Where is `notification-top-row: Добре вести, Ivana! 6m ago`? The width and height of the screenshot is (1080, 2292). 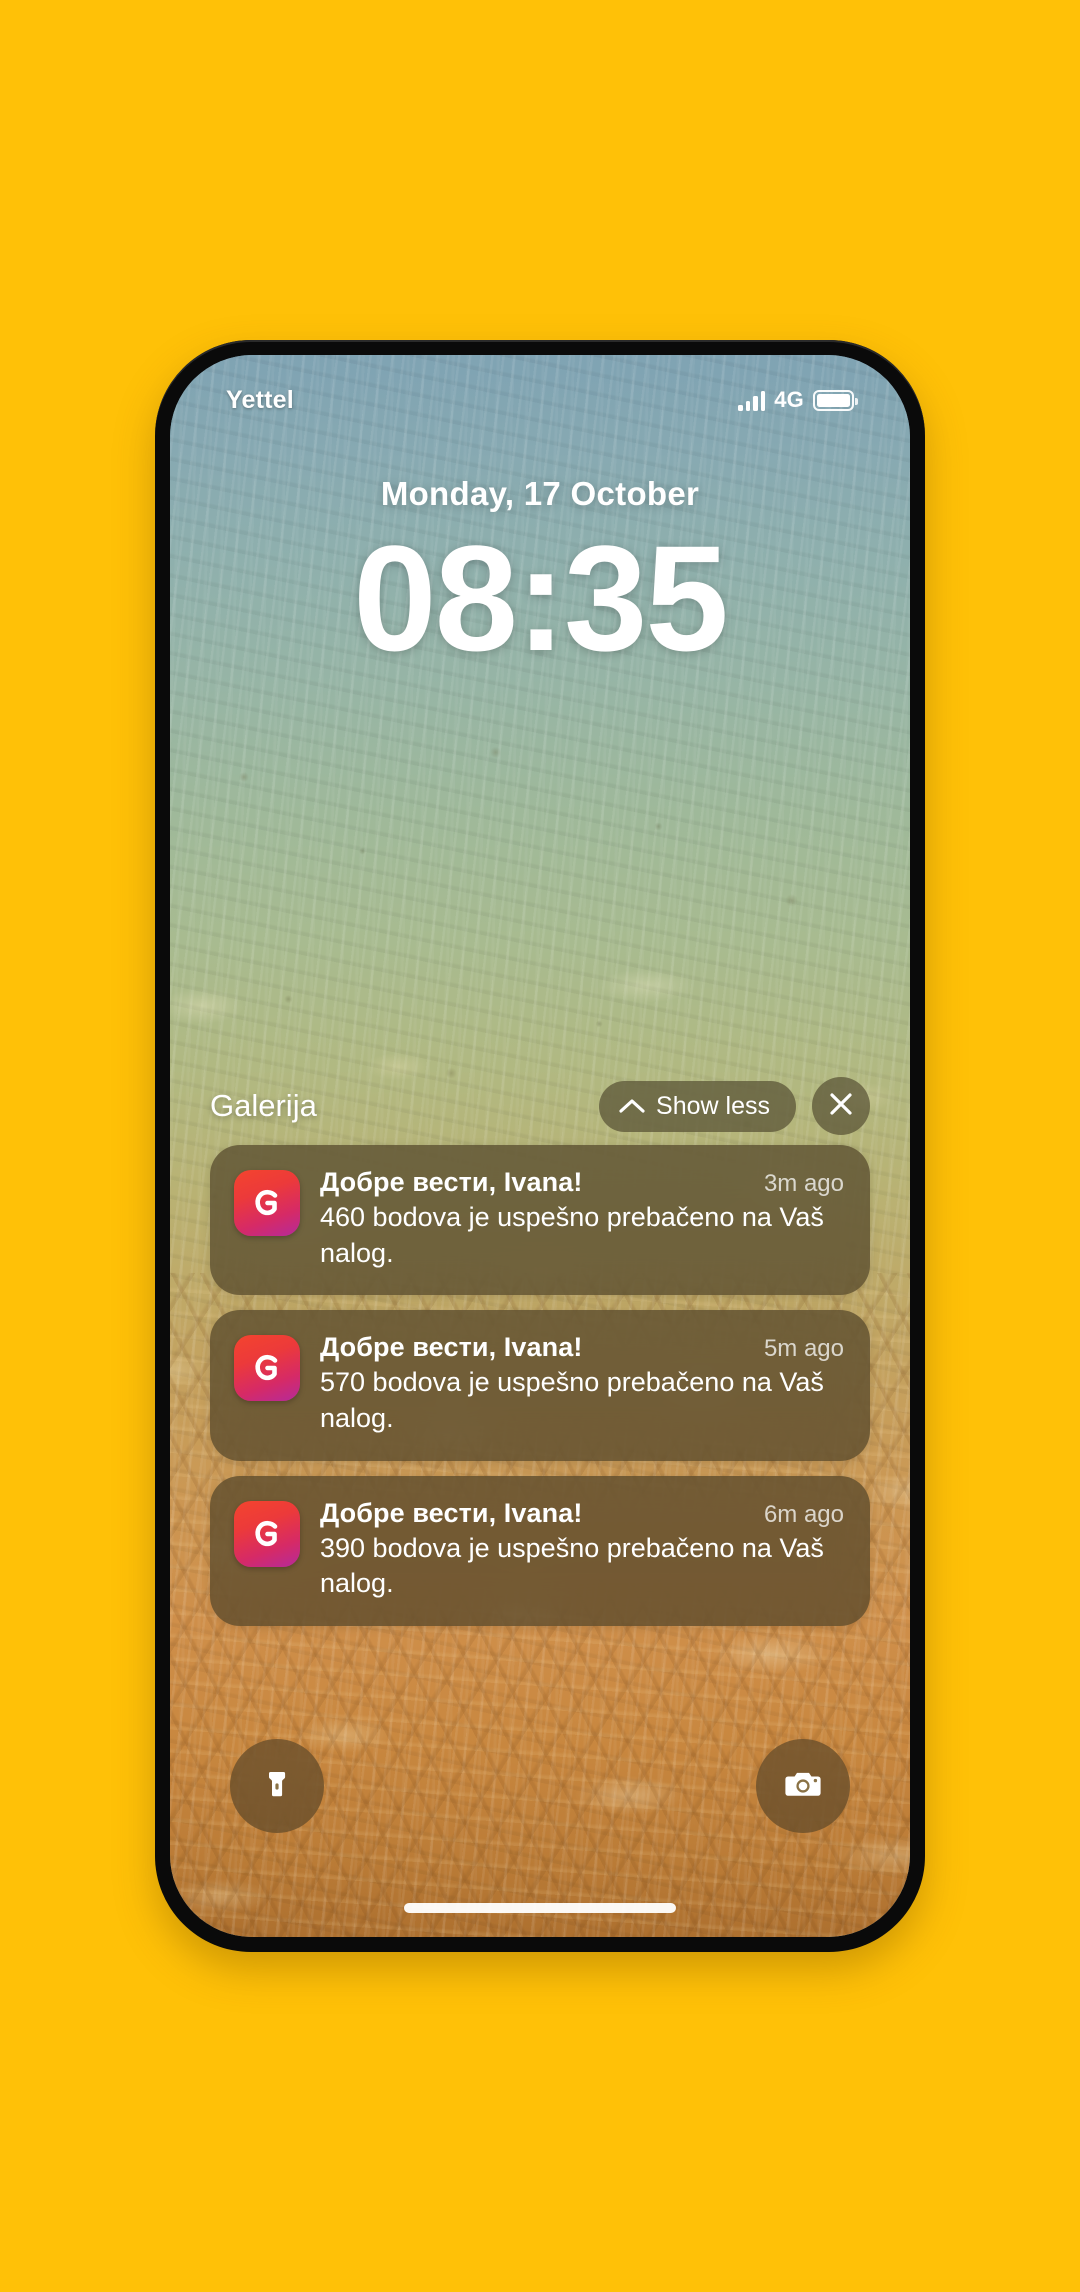
notification-top-row: Добре вести, Ivana! 6m ago is located at coordinates (582, 1513).